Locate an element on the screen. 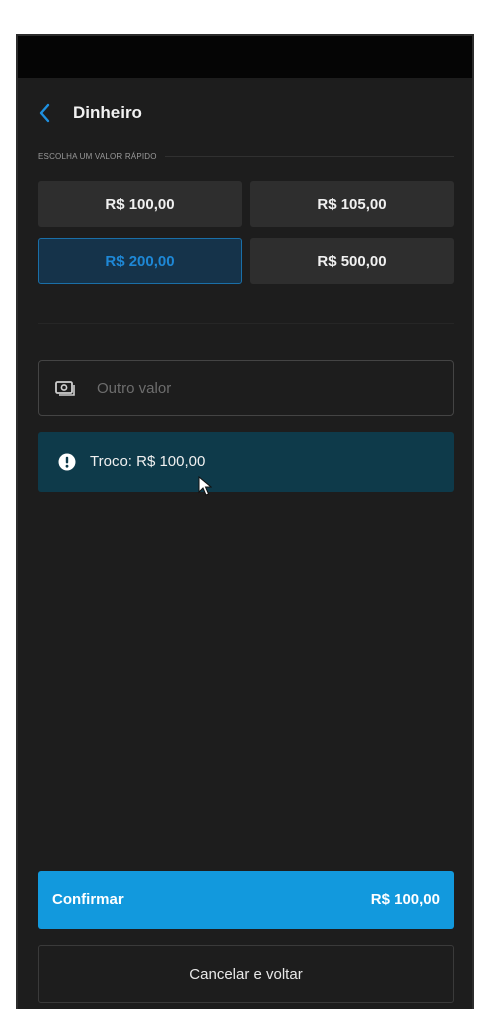 This screenshot has height=1009, width=477. quick-values-header: ESCOLHA UM VALOR RÁPIDO is located at coordinates (246, 156).